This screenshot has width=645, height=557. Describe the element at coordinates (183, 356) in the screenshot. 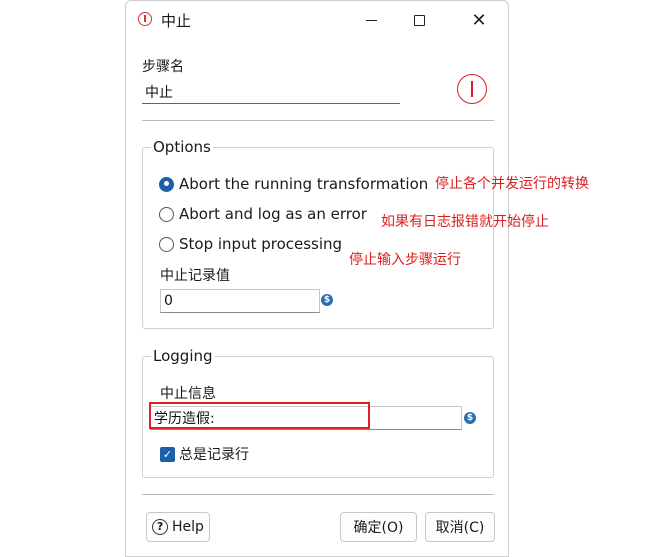

I see `logging-group-title: Logging` at that location.